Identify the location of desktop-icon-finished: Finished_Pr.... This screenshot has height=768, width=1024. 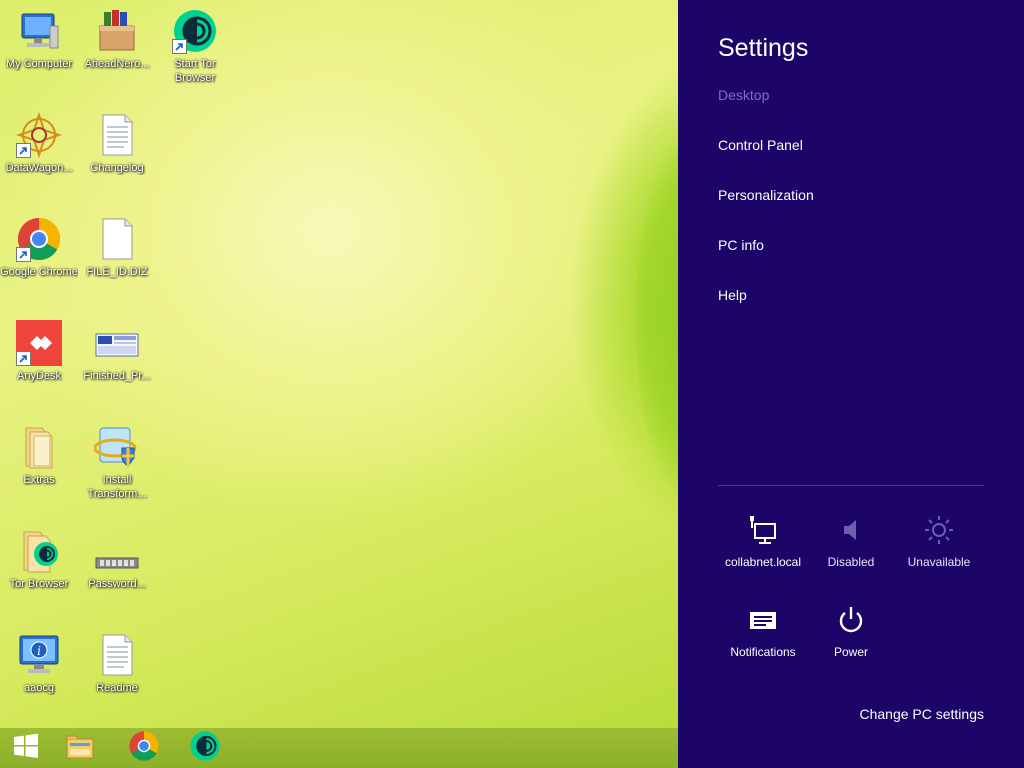
(117, 351).